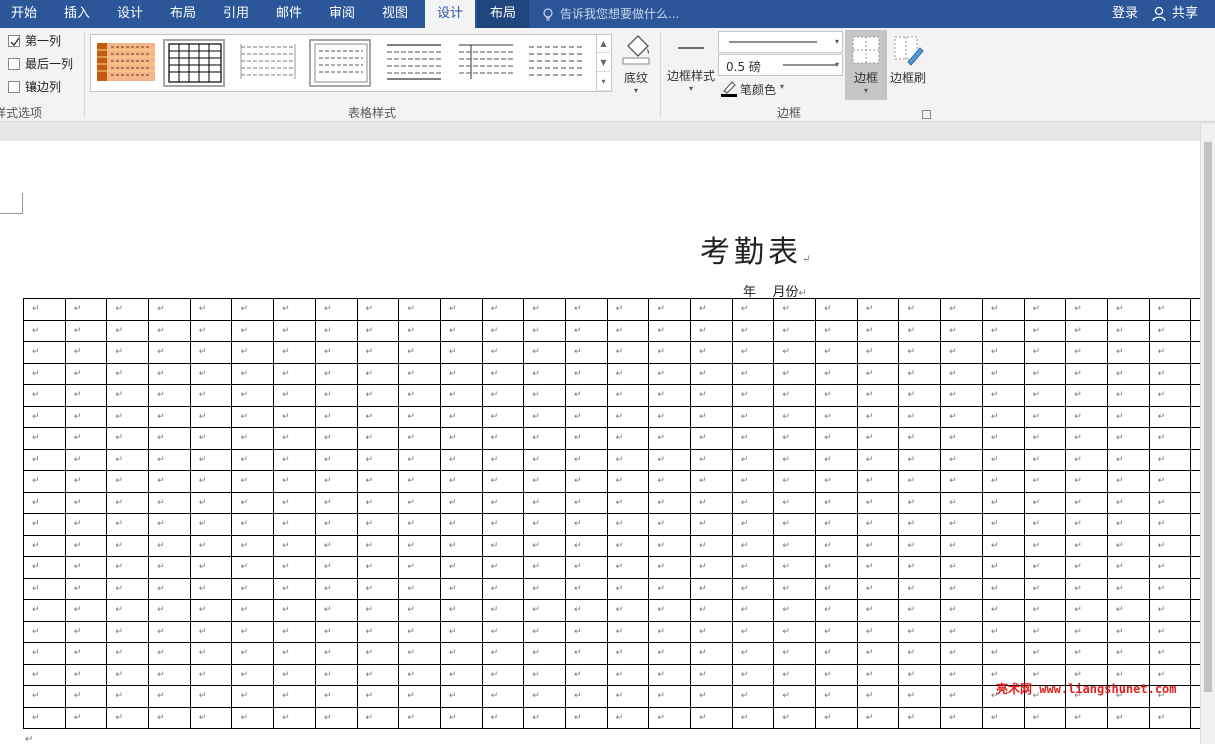  I want to click on line-weight-dropdown: 0.5 磅 ▾, so click(780, 65).